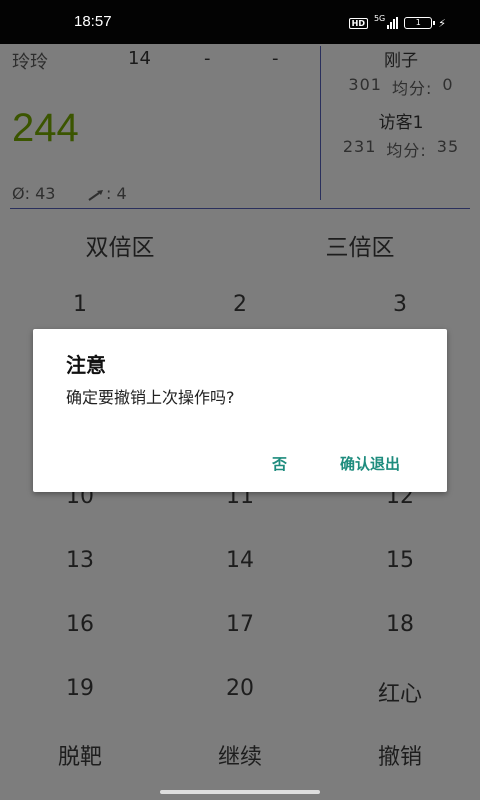 The height and width of the screenshot is (800, 480). I want to click on other-player-score: 301, so click(365, 84).